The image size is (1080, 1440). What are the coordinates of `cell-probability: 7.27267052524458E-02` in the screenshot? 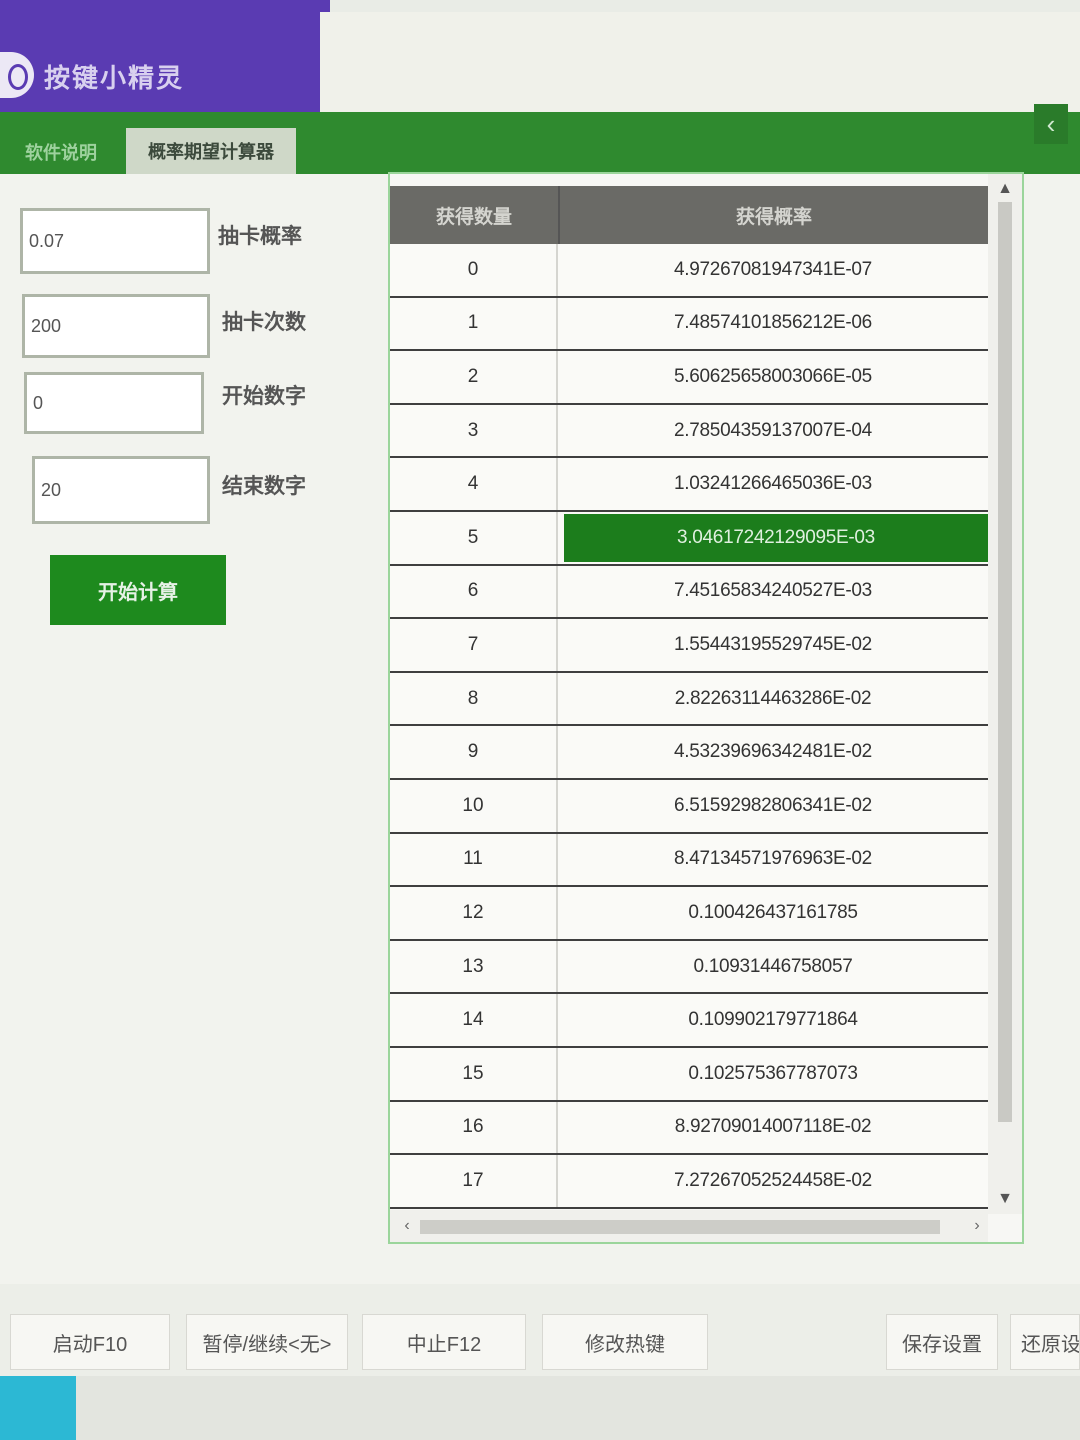 It's located at (773, 1181).